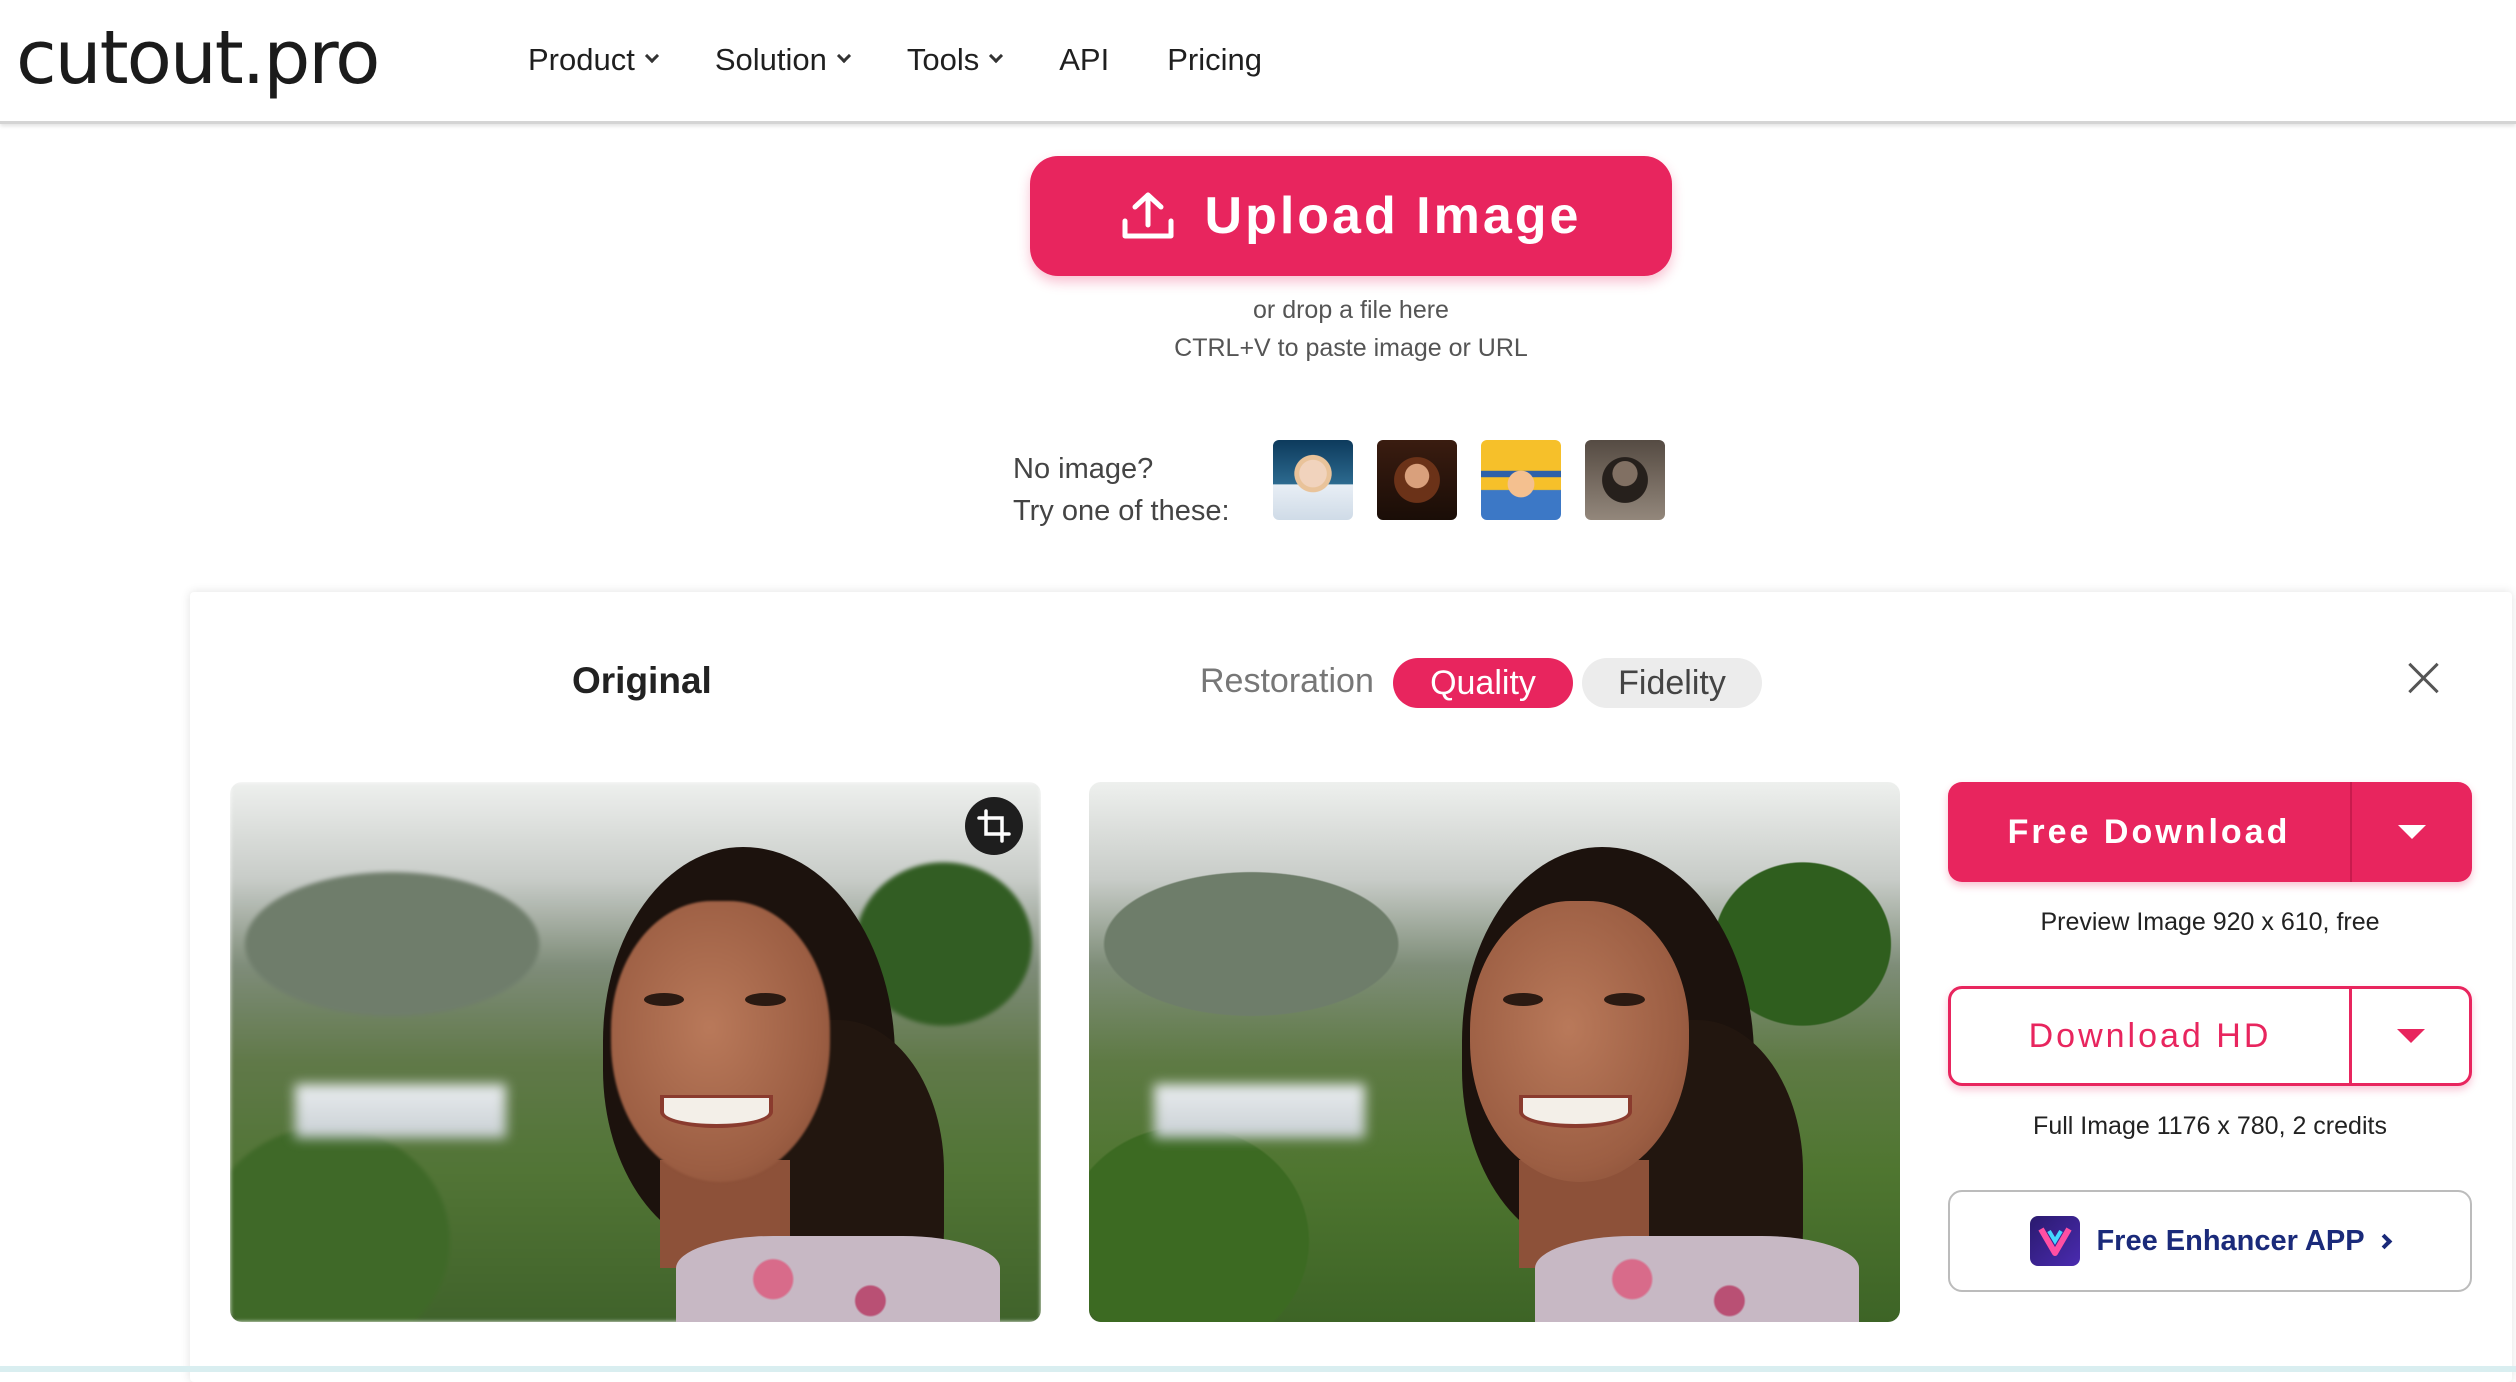 This screenshot has height=1382, width=2516. I want to click on sample-prompt-line1: No image?, so click(1083, 469).